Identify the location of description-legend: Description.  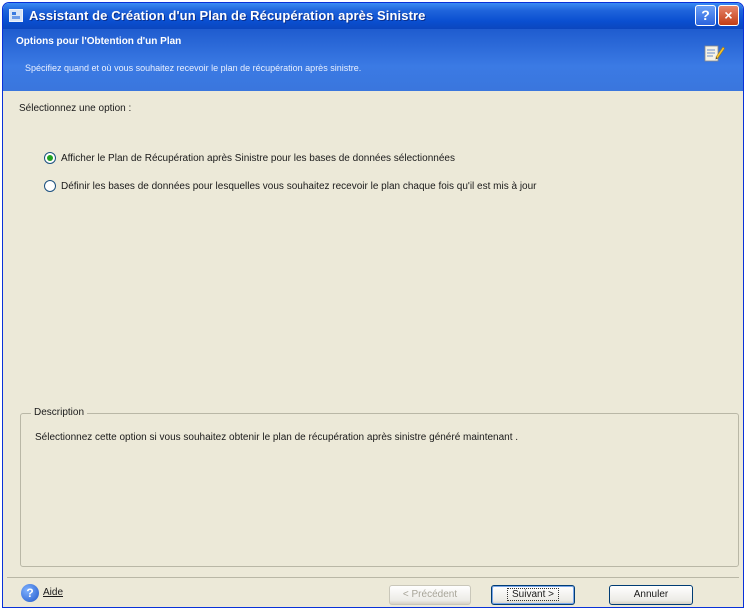
(59, 412).